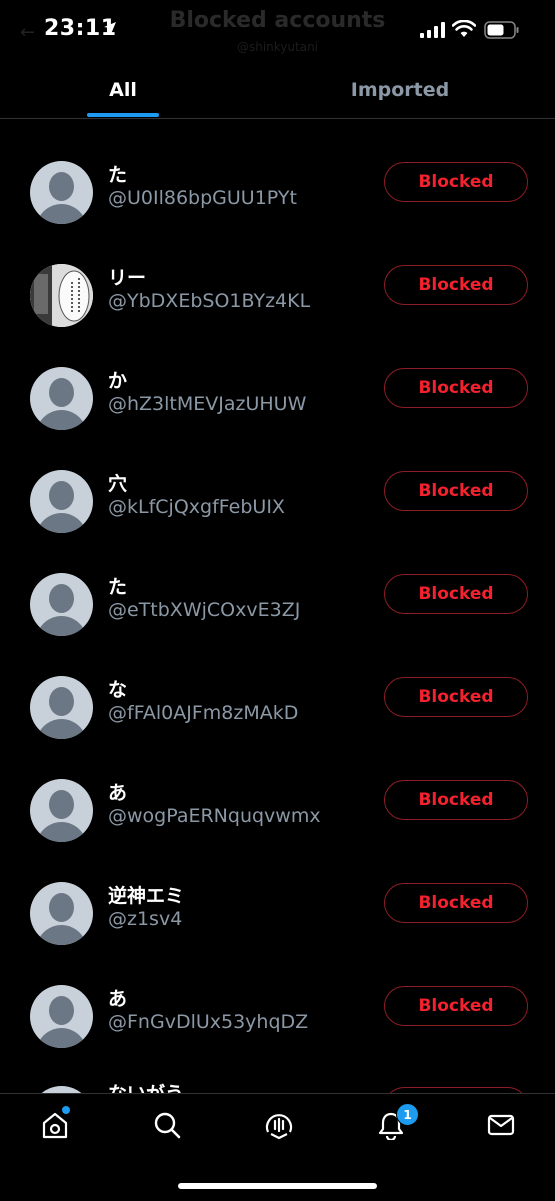 Image resolution: width=555 pixels, height=1201 pixels. Describe the element at coordinates (127, 278) in the screenshot. I see `account-name: リー` at that location.